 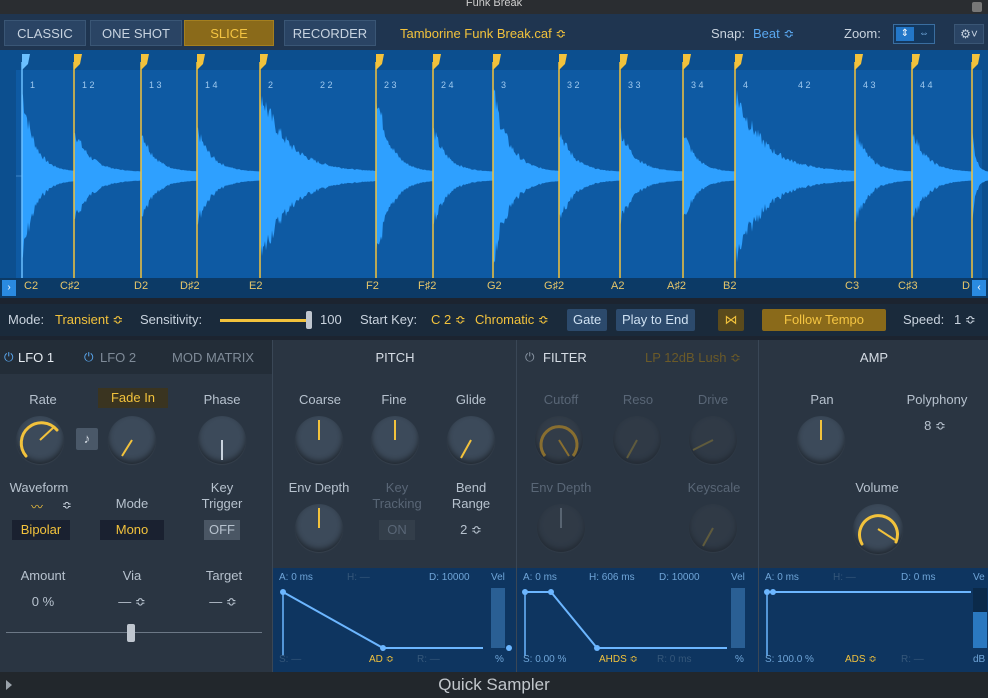 I want to click on rate-knob, so click(x=40, y=440).